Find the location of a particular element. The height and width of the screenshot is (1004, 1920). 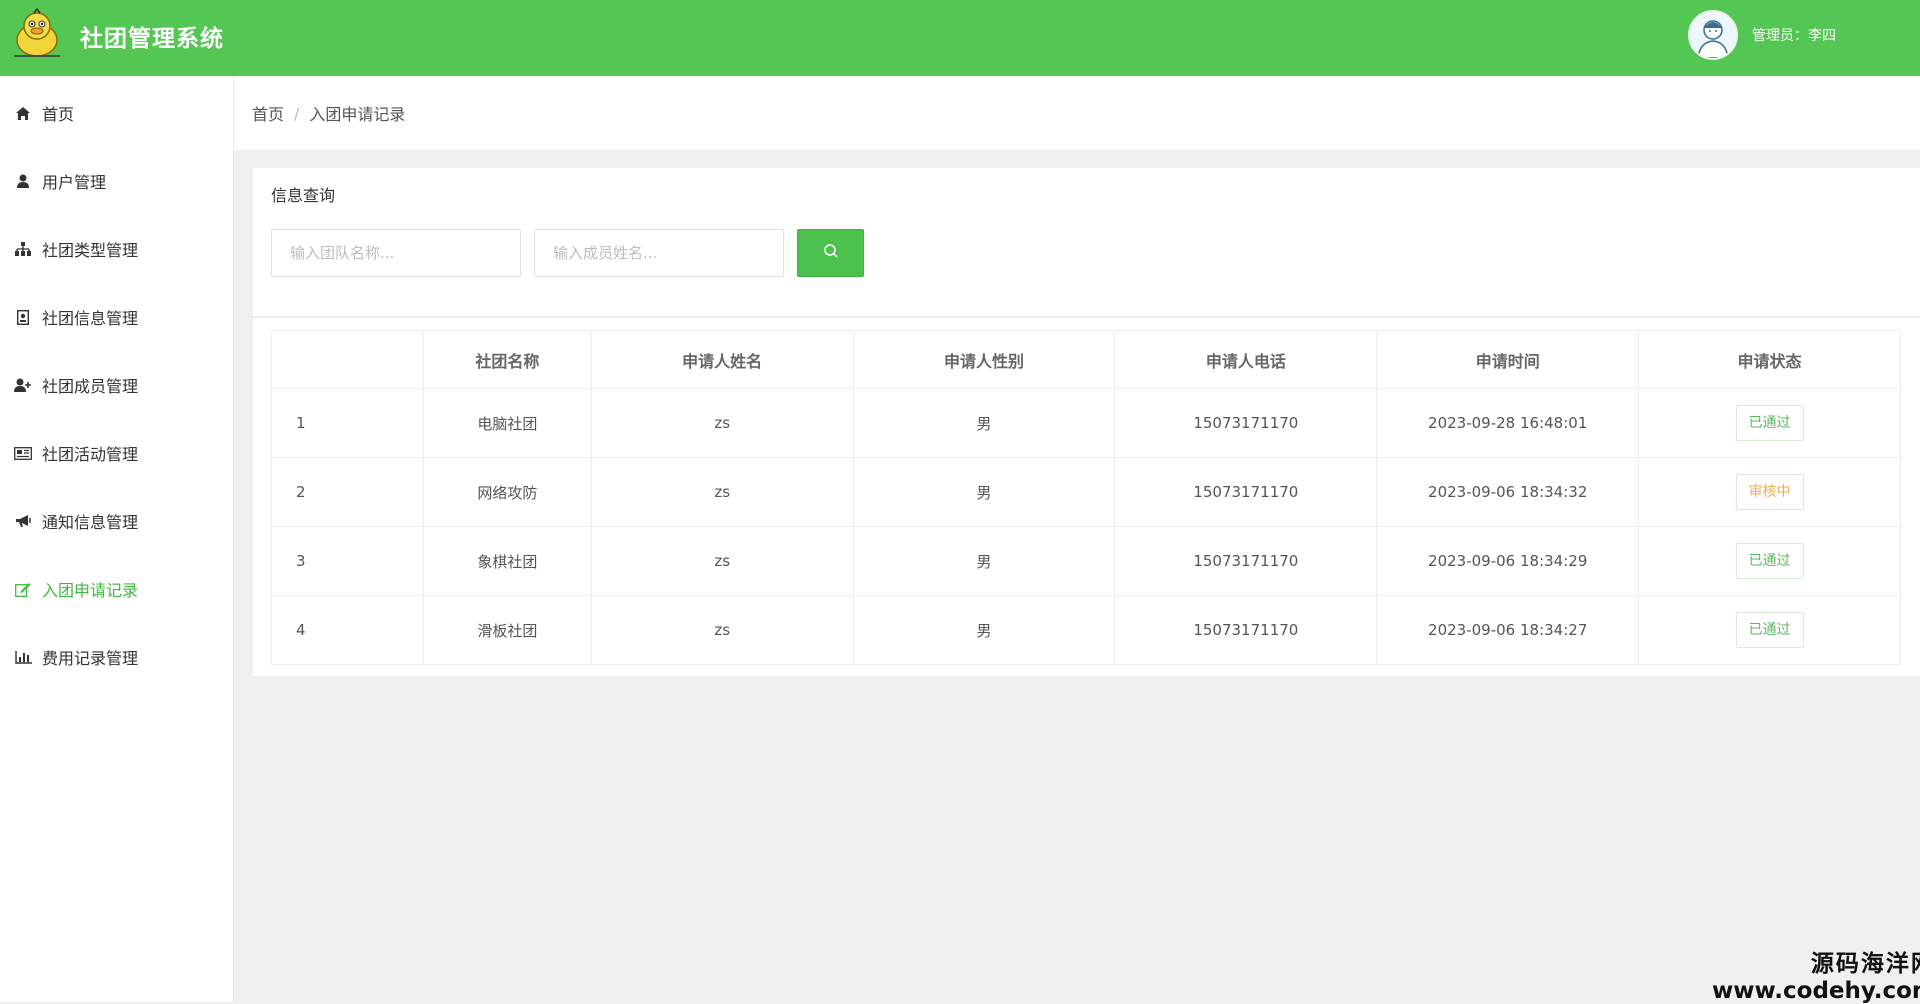

search-icon is located at coordinates (831, 253).